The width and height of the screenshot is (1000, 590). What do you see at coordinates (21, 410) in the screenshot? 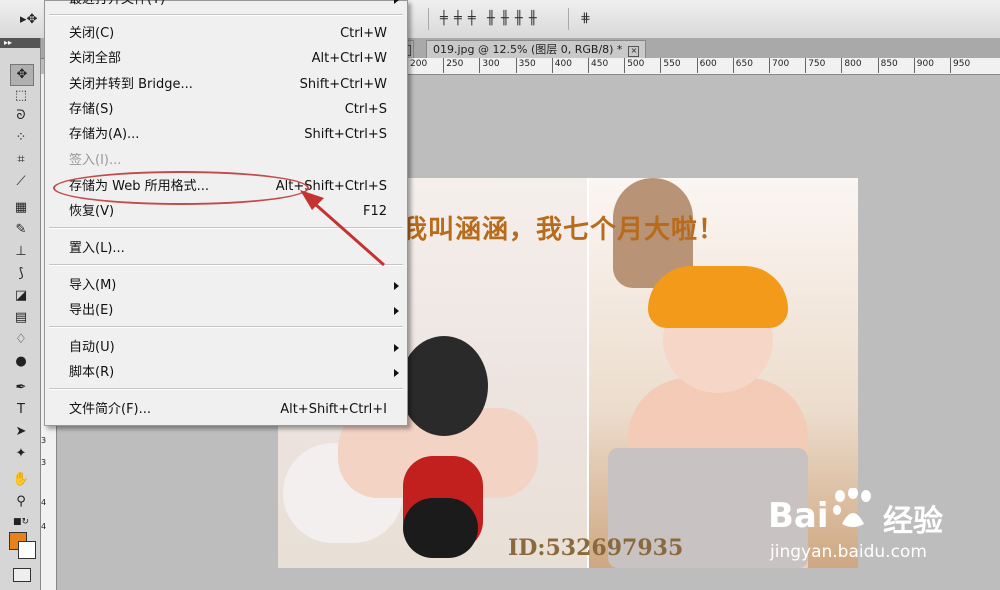
I see `type-icon: T` at bounding box center [21, 410].